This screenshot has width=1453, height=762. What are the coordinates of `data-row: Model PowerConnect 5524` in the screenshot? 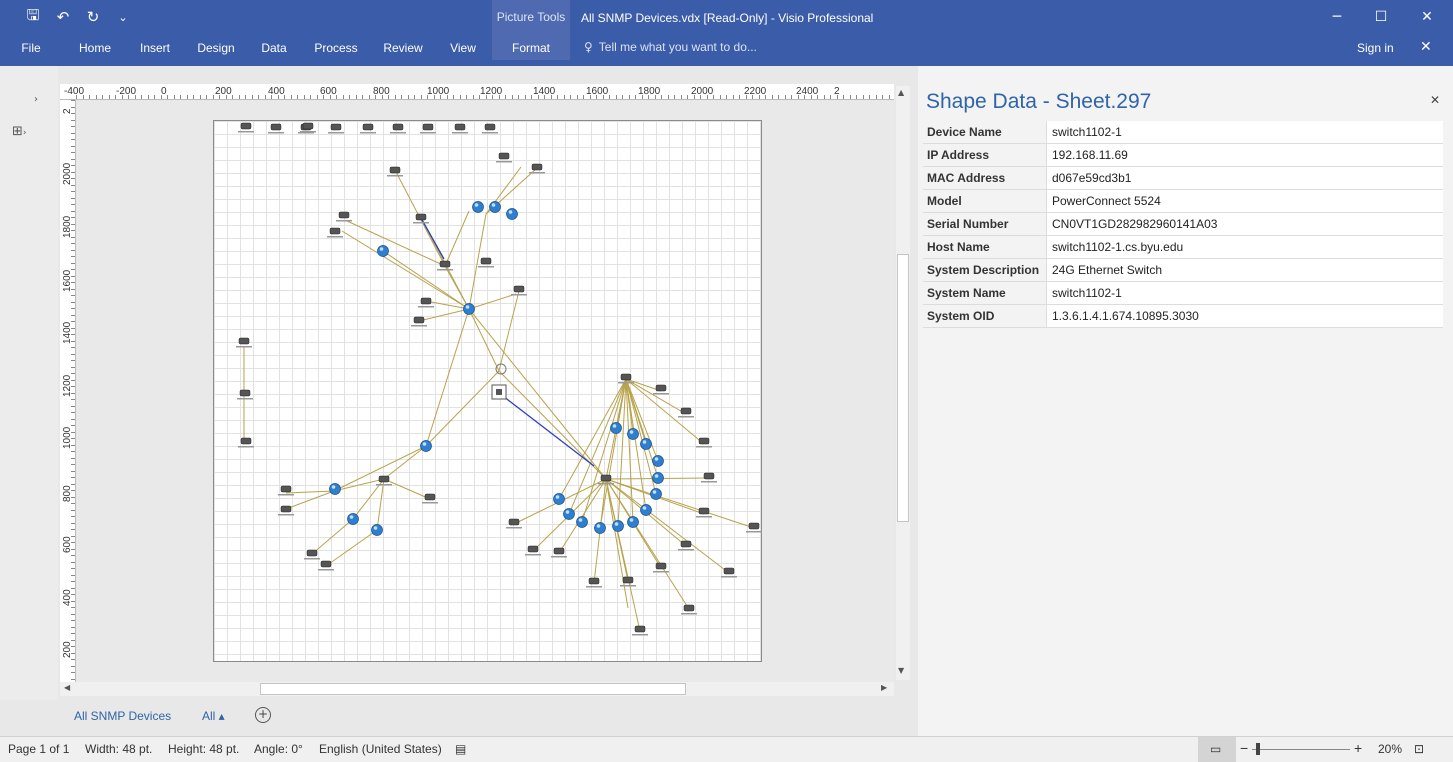 It's located at (1183, 201).